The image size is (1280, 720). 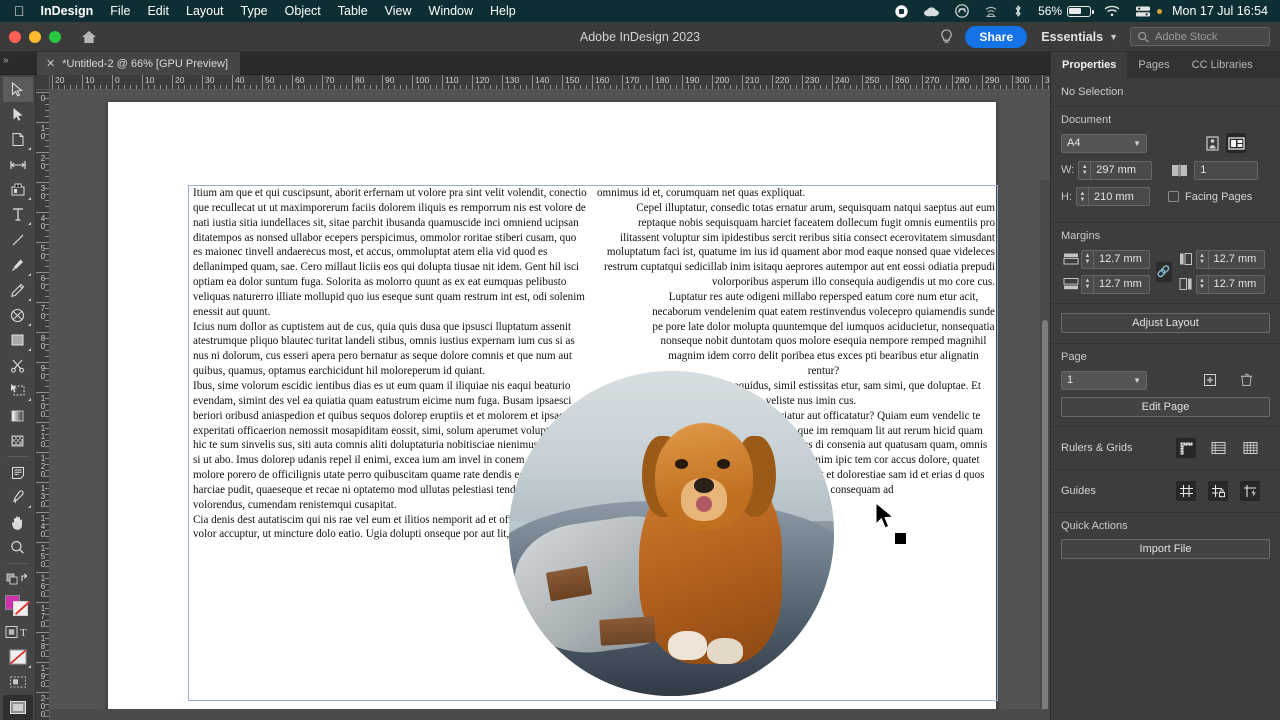 I want to click on ellipse-frame-tool, so click(x=18, y=315).